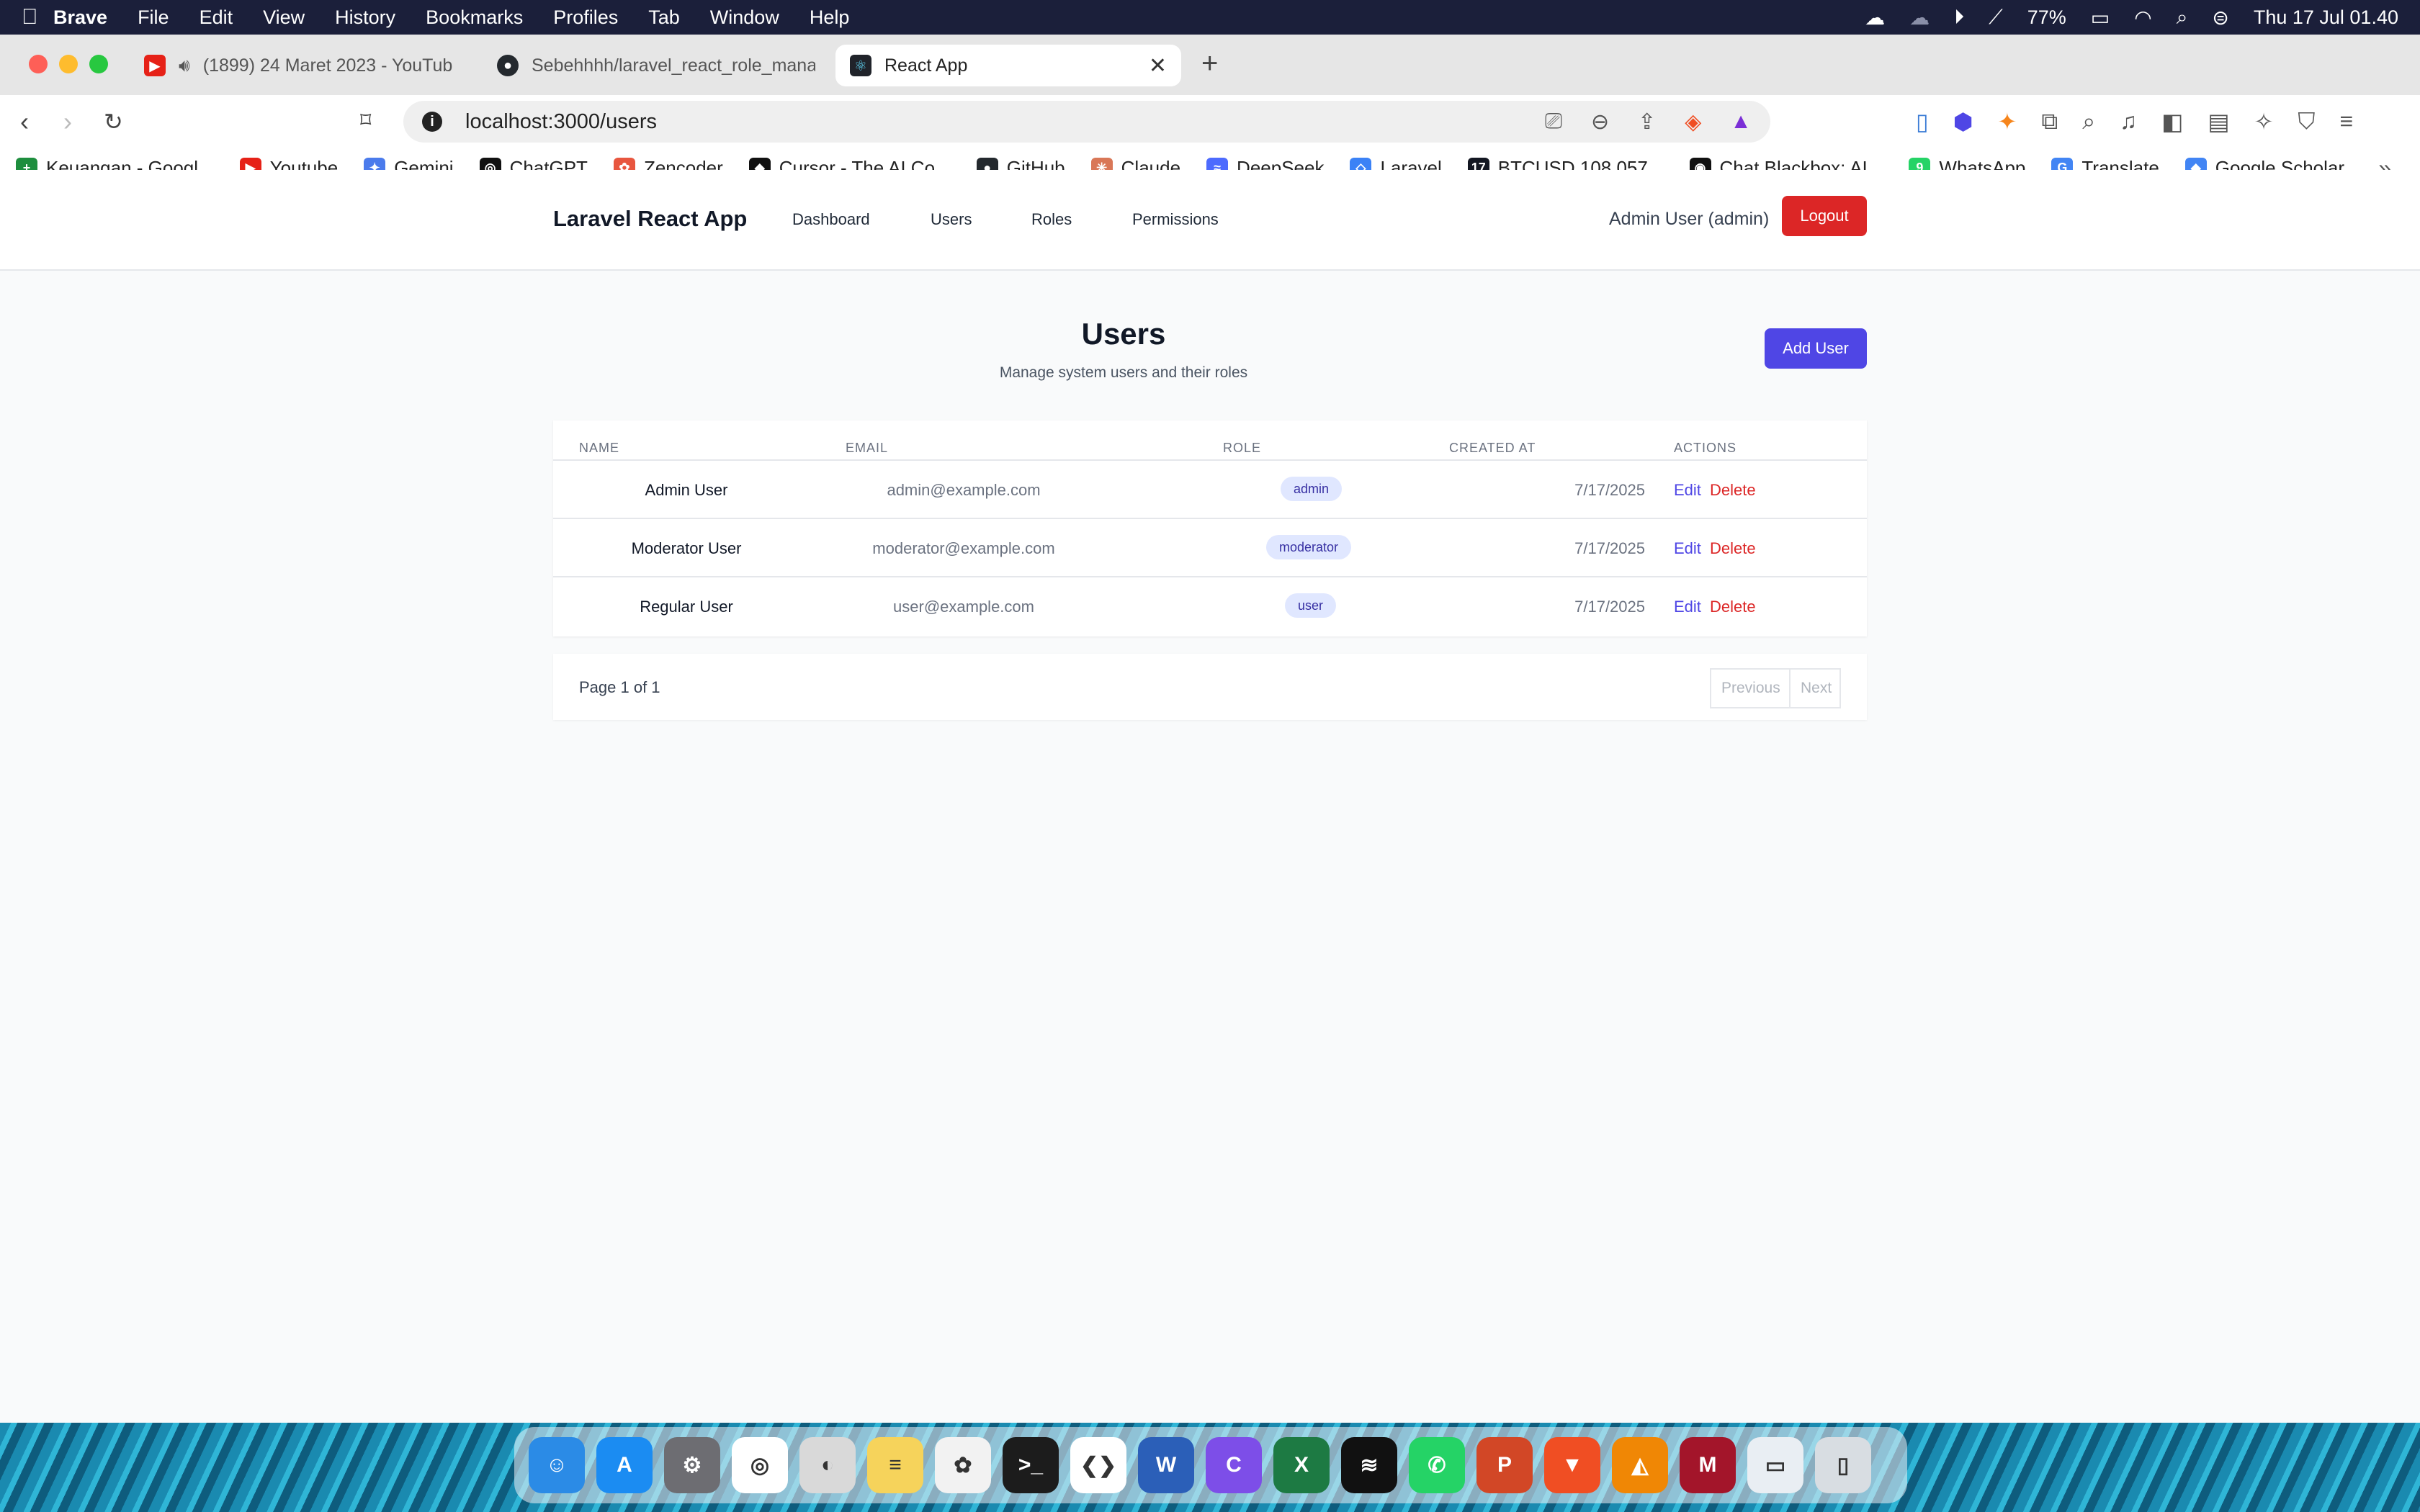  Describe the element at coordinates (964, 490) in the screenshot. I see `user-email: admin@example.com` at that location.